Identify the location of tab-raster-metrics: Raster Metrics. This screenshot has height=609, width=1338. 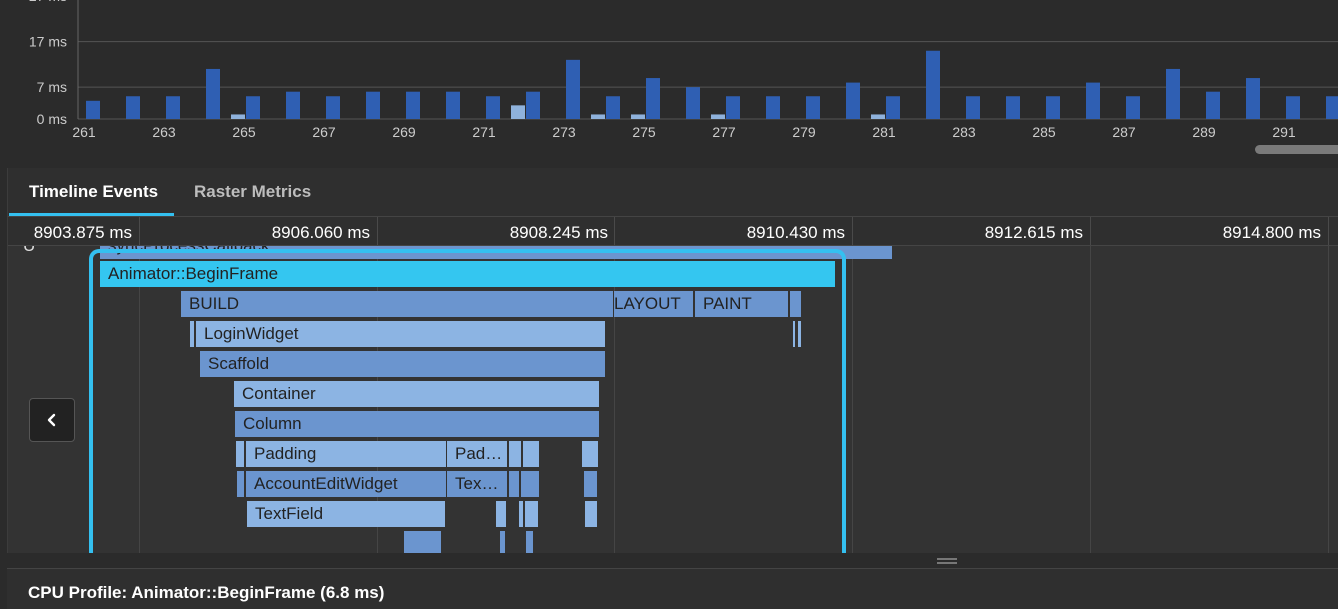
(252, 192).